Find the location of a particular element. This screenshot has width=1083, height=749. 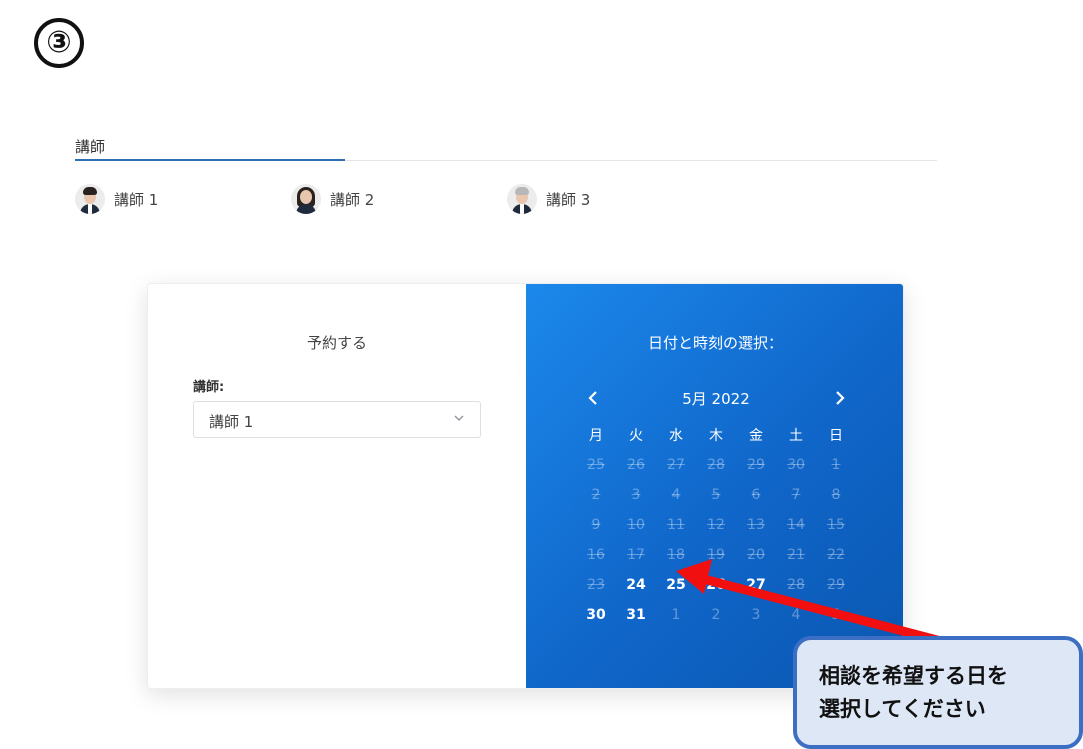

calendar-day-outside: 1 is located at coordinates (676, 615).